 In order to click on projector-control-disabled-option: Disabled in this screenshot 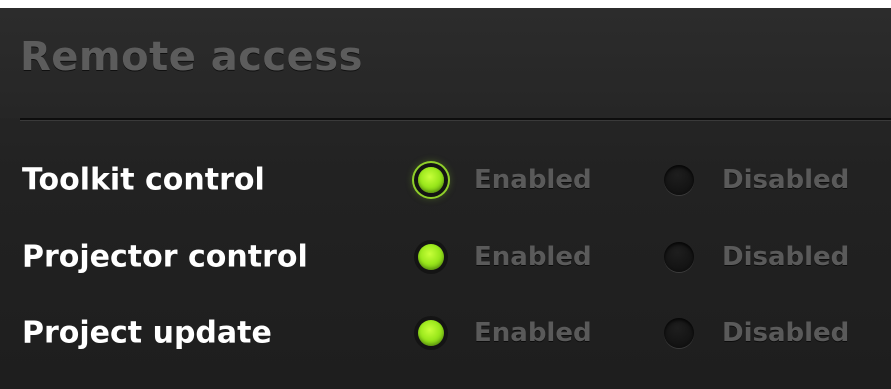, I will do `click(756, 257)`.